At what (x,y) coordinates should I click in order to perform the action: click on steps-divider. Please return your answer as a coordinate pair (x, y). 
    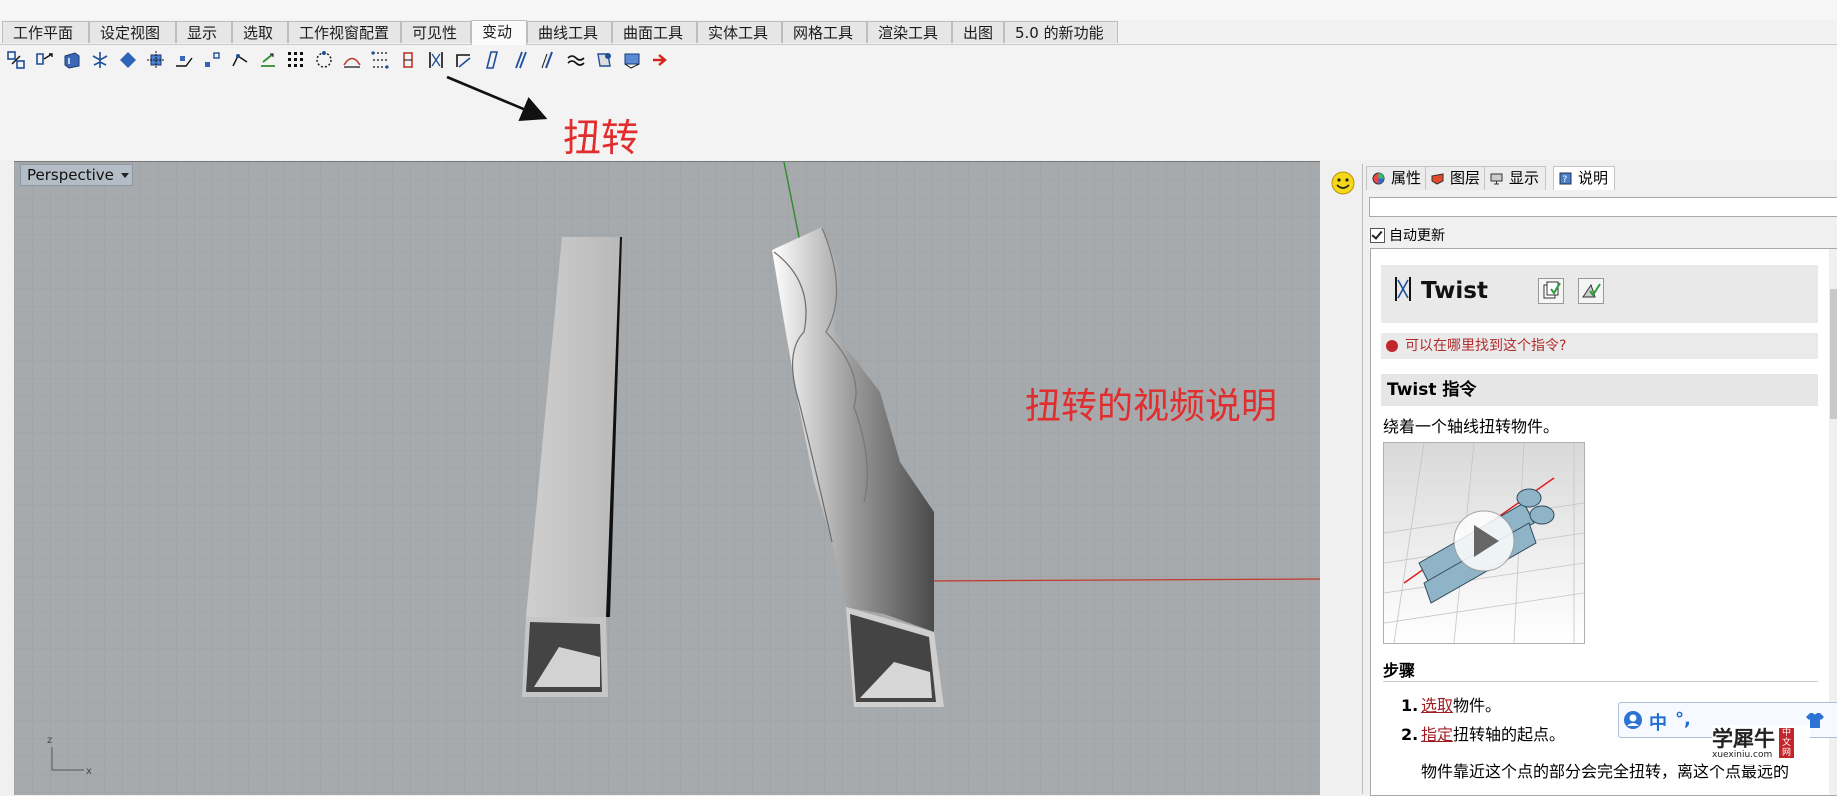
    Looking at the image, I should click on (1600, 681).